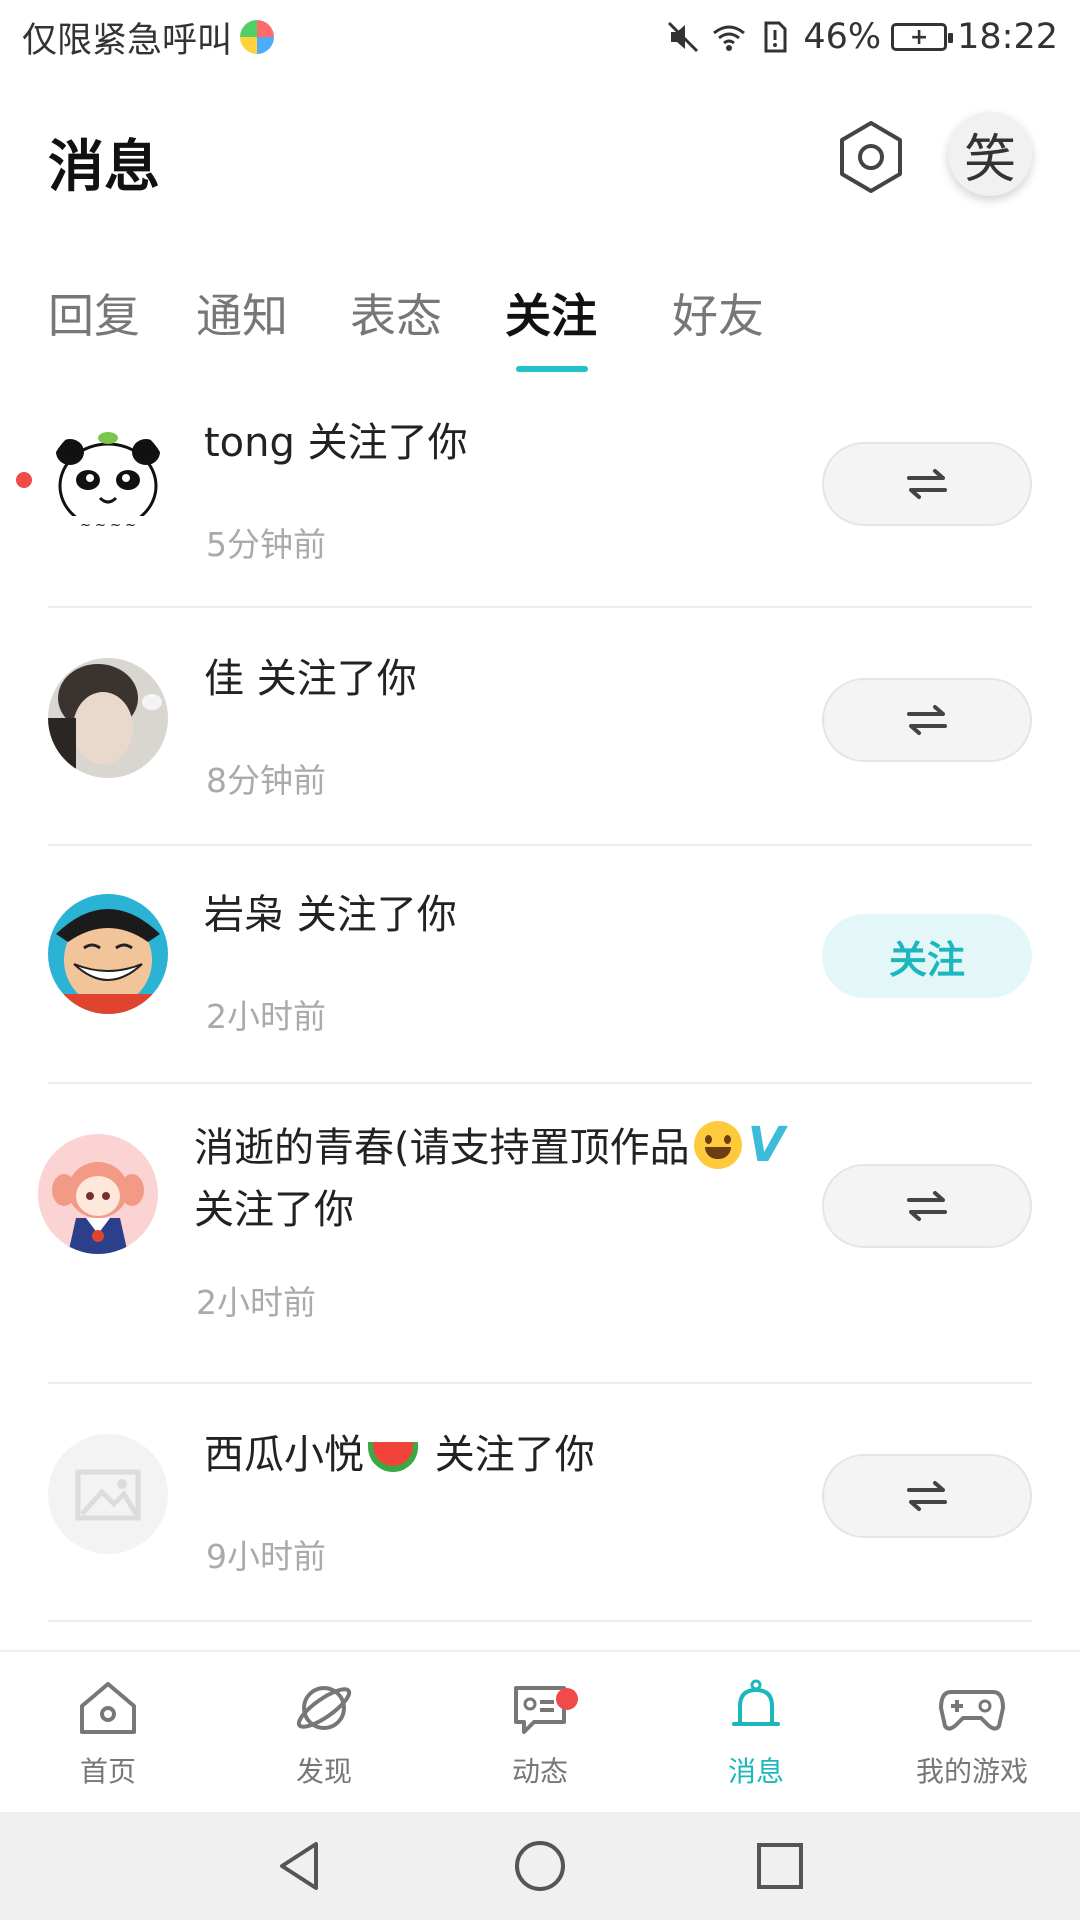 This screenshot has width=1080, height=1920. I want to click on nav-my-games: 我的游戏, so click(972, 1733).